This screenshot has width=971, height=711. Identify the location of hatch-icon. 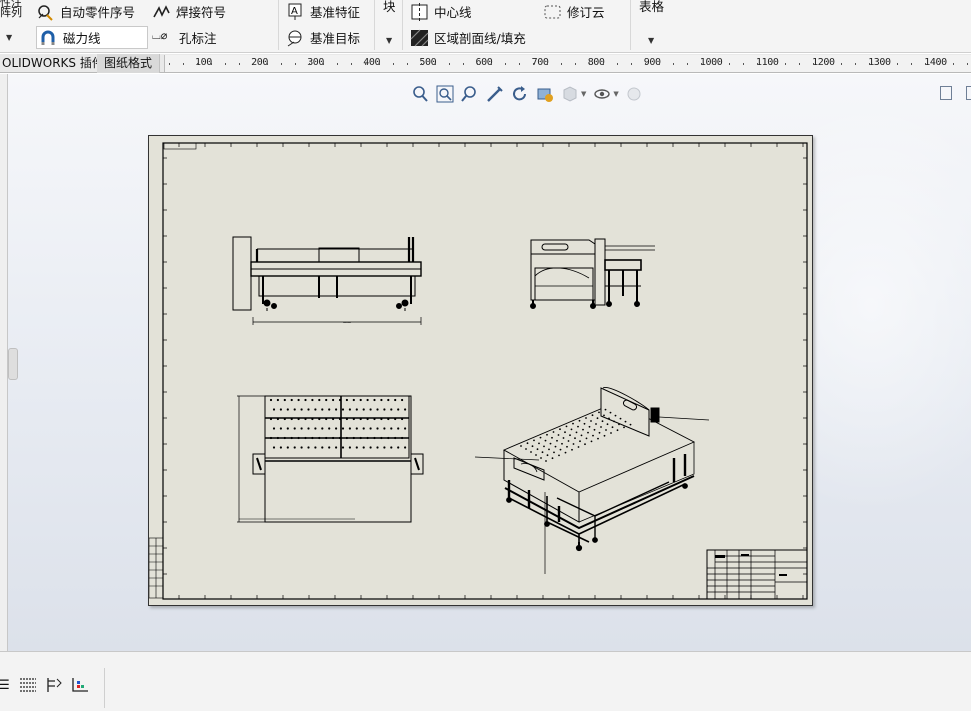
(419, 38).